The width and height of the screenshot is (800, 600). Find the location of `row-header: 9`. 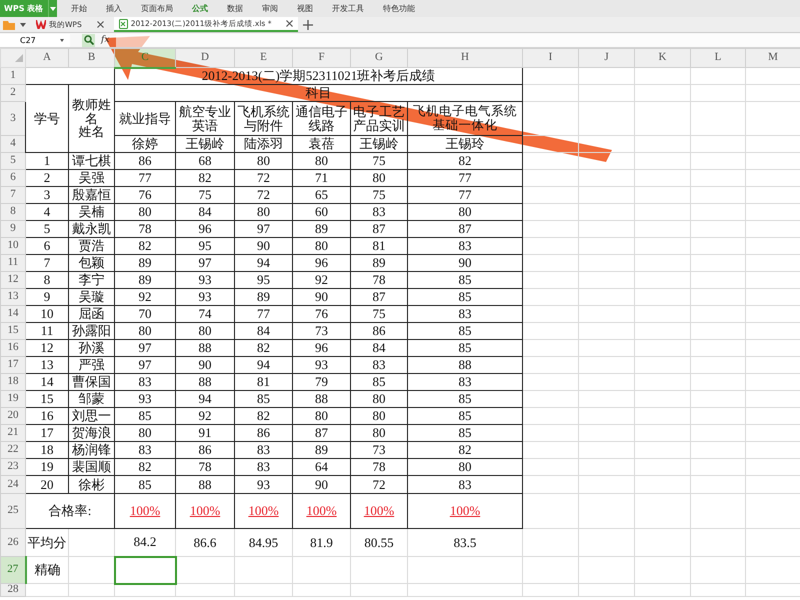

row-header: 9 is located at coordinates (13, 229).